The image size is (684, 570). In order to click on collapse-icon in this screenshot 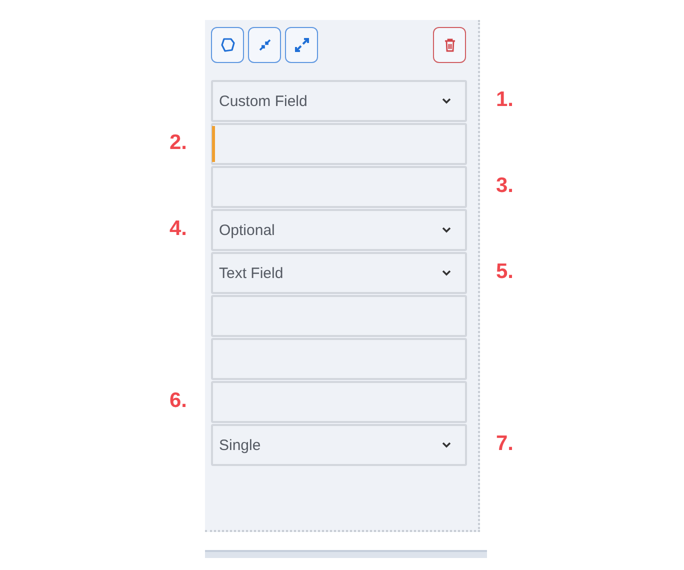, I will do `click(265, 45)`.